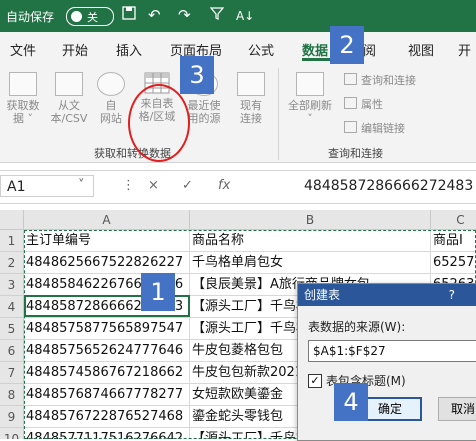 Image resolution: width=476 pixels, height=441 pixels. I want to click on has-headers-checkbox: ✓, so click(315, 381).